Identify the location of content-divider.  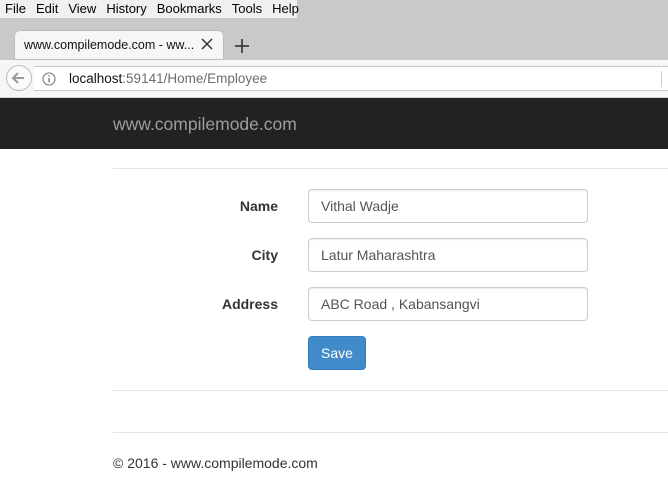
(390, 390).